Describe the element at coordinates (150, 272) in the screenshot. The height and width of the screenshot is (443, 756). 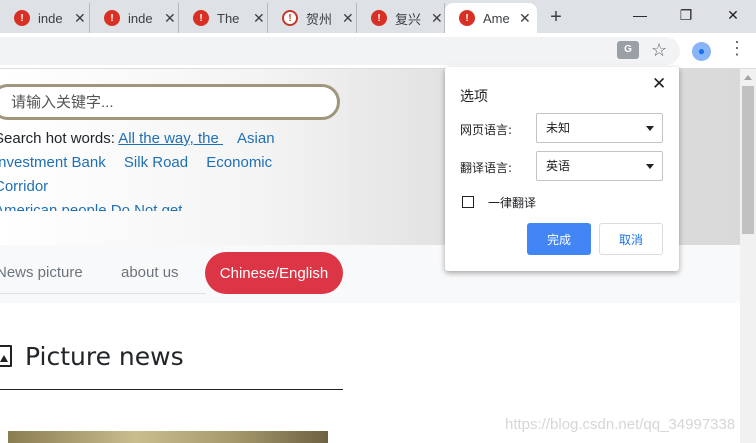
I see `nav-about-us: about us` at that location.